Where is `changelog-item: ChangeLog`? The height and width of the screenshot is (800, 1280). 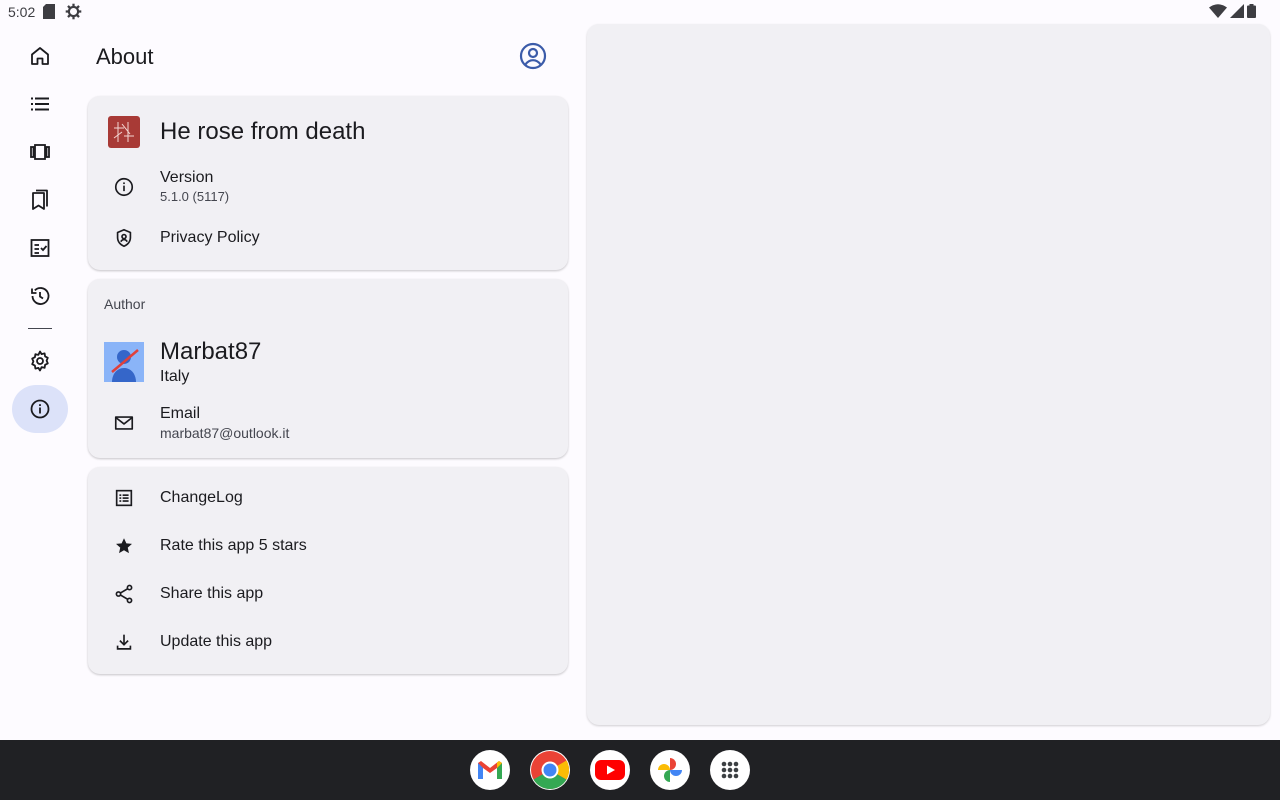 changelog-item: ChangeLog is located at coordinates (201, 498).